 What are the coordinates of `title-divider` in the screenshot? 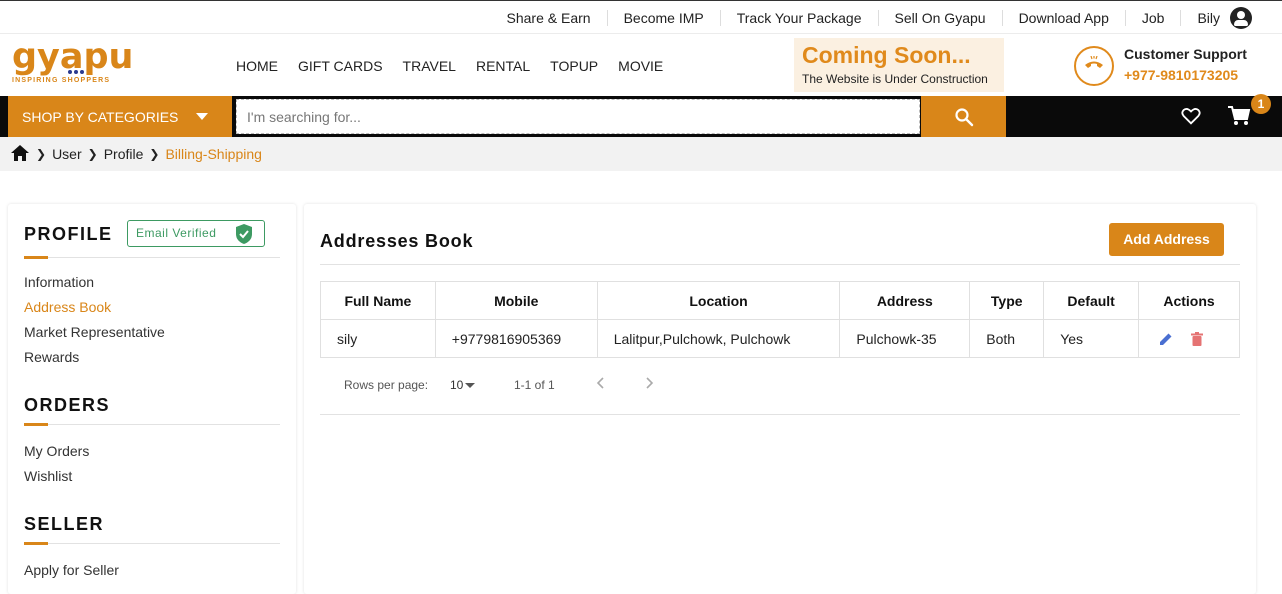 It's located at (780, 264).